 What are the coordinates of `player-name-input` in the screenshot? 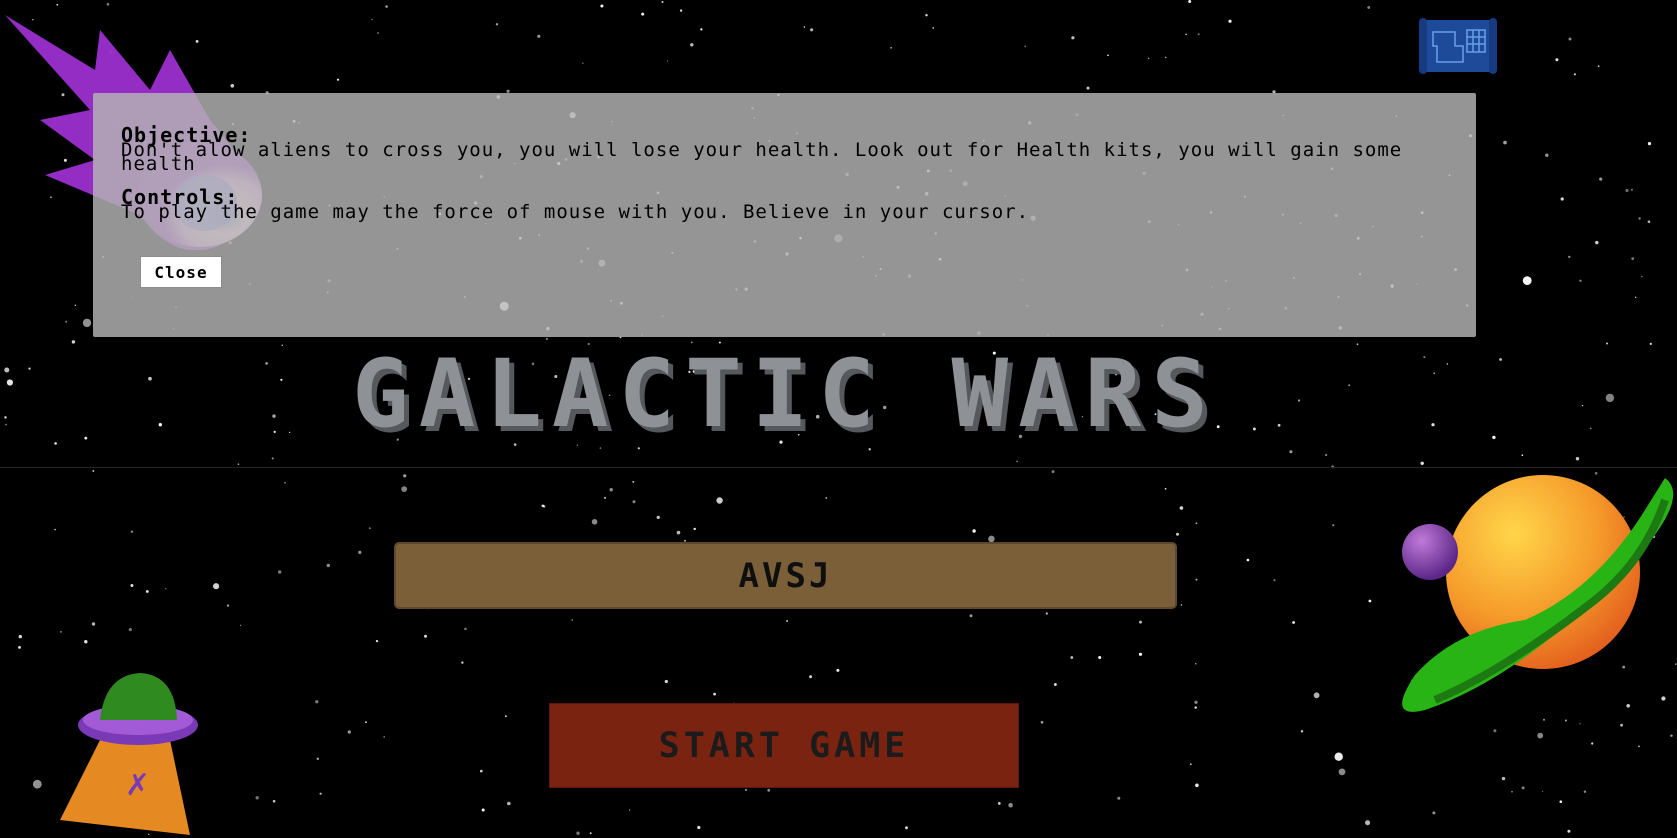 It's located at (785, 575).